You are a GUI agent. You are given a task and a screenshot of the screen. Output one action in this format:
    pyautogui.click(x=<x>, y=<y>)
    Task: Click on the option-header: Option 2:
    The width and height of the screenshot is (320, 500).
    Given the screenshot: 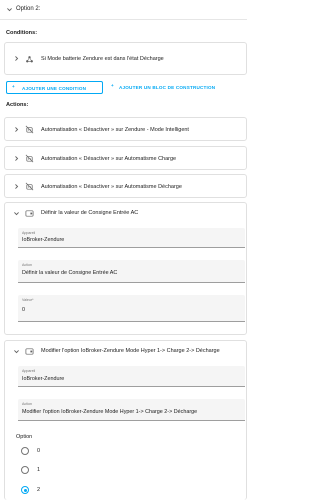 What is the action you would take?
    pyautogui.click(x=123, y=10)
    